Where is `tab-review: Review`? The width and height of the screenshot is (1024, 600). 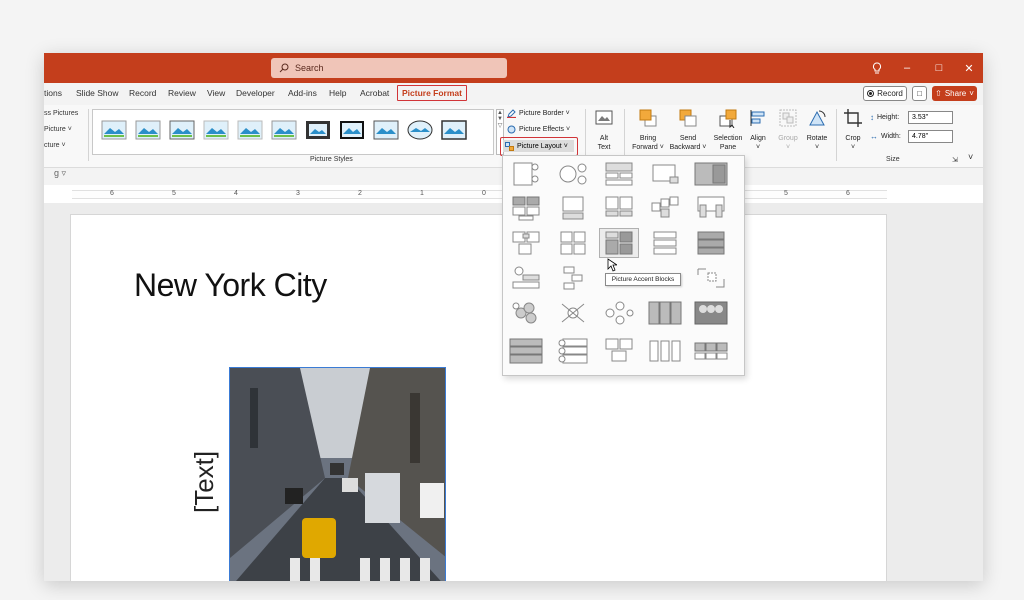
tab-review: Review is located at coordinates (182, 93).